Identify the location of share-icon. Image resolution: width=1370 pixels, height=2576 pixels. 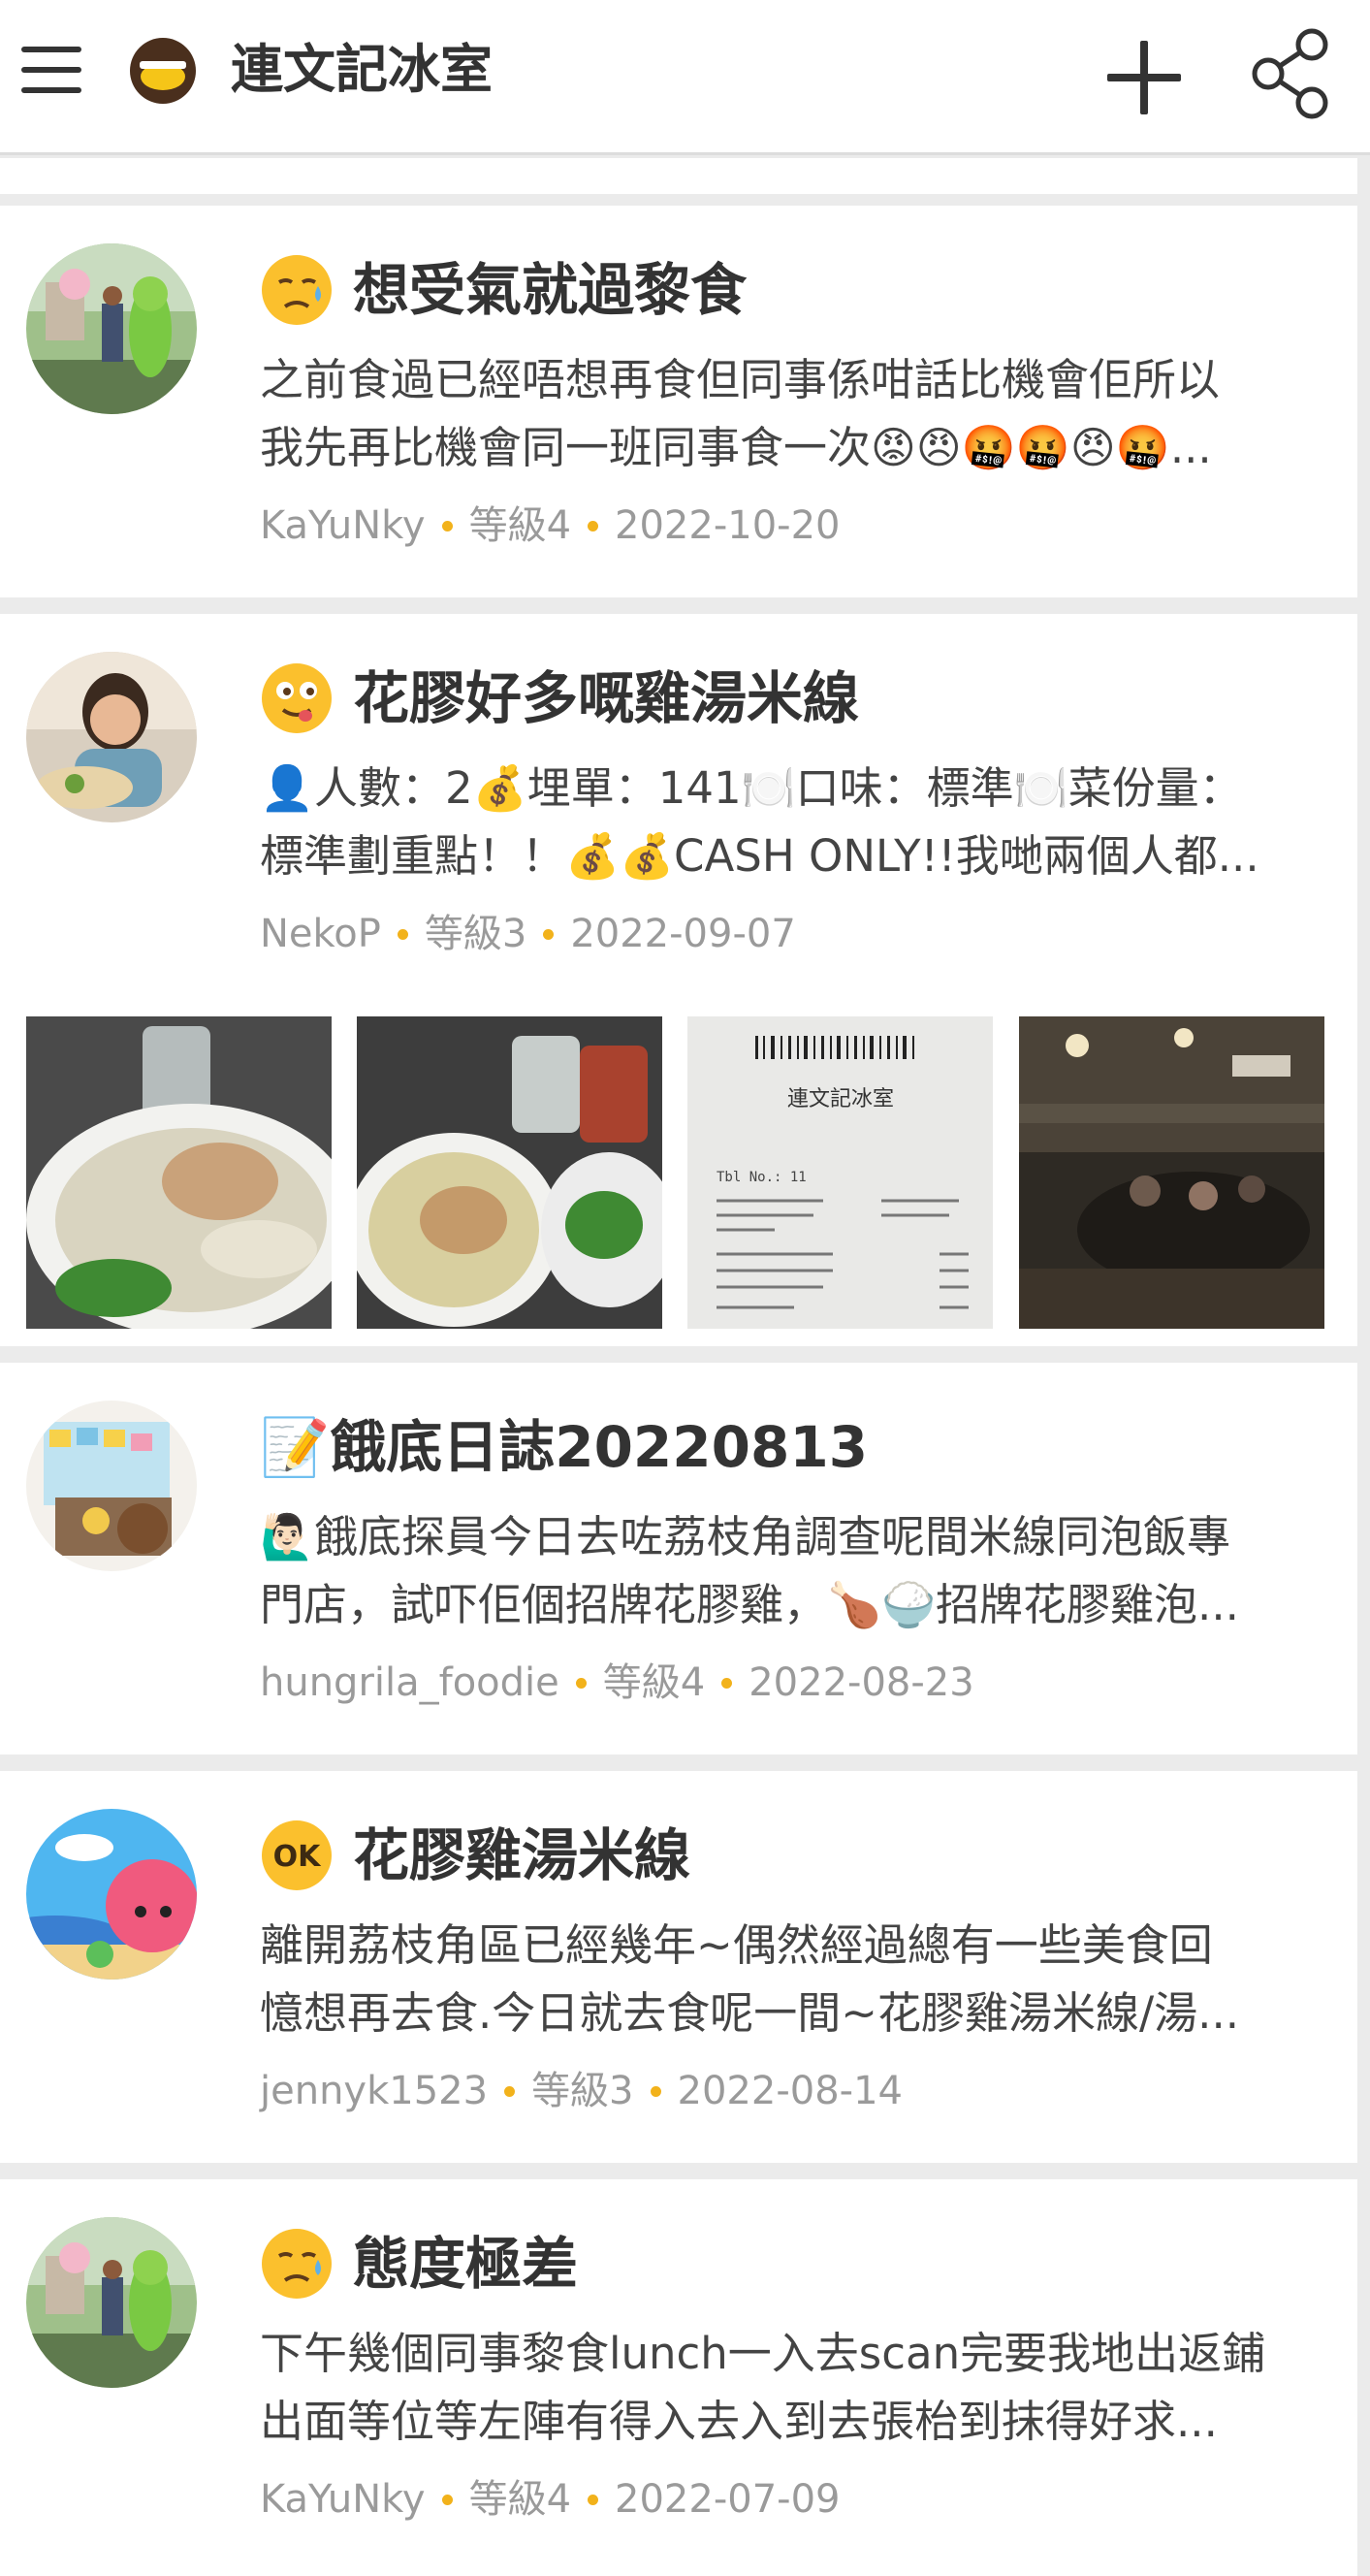
(1290, 73).